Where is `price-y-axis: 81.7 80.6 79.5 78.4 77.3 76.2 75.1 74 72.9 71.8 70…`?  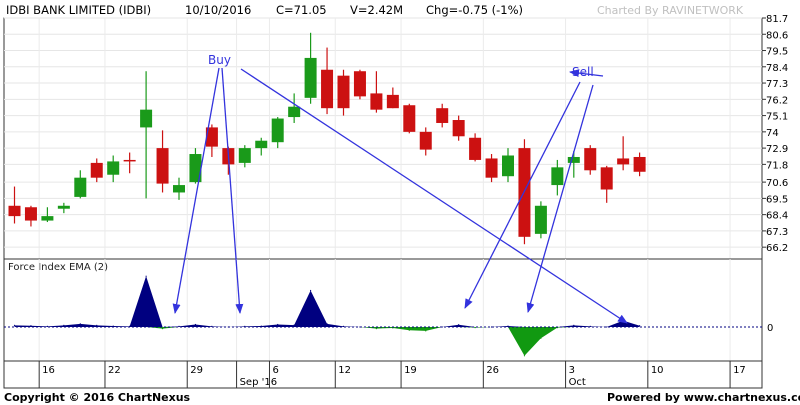
price-y-axis: 81.7 80.6 79.5 78.4 77.3 76.2 75.1 74 72.9 71.8 70… is located at coordinates (775, 134).